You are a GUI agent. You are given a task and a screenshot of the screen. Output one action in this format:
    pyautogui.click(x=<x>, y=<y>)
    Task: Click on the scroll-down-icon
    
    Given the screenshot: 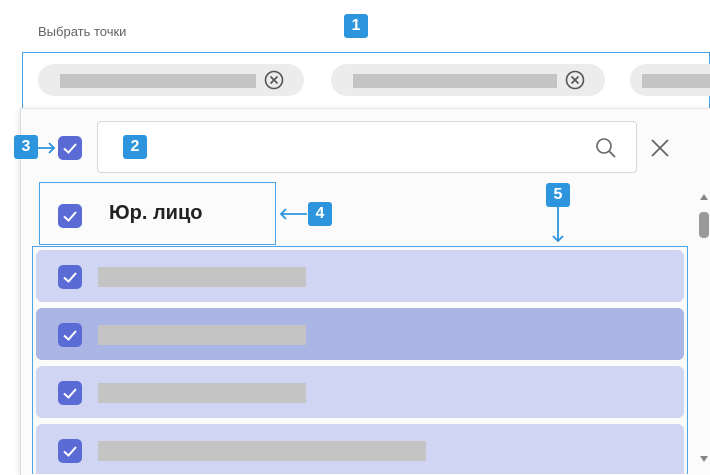 What is the action you would take?
    pyautogui.click(x=704, y=459)
    